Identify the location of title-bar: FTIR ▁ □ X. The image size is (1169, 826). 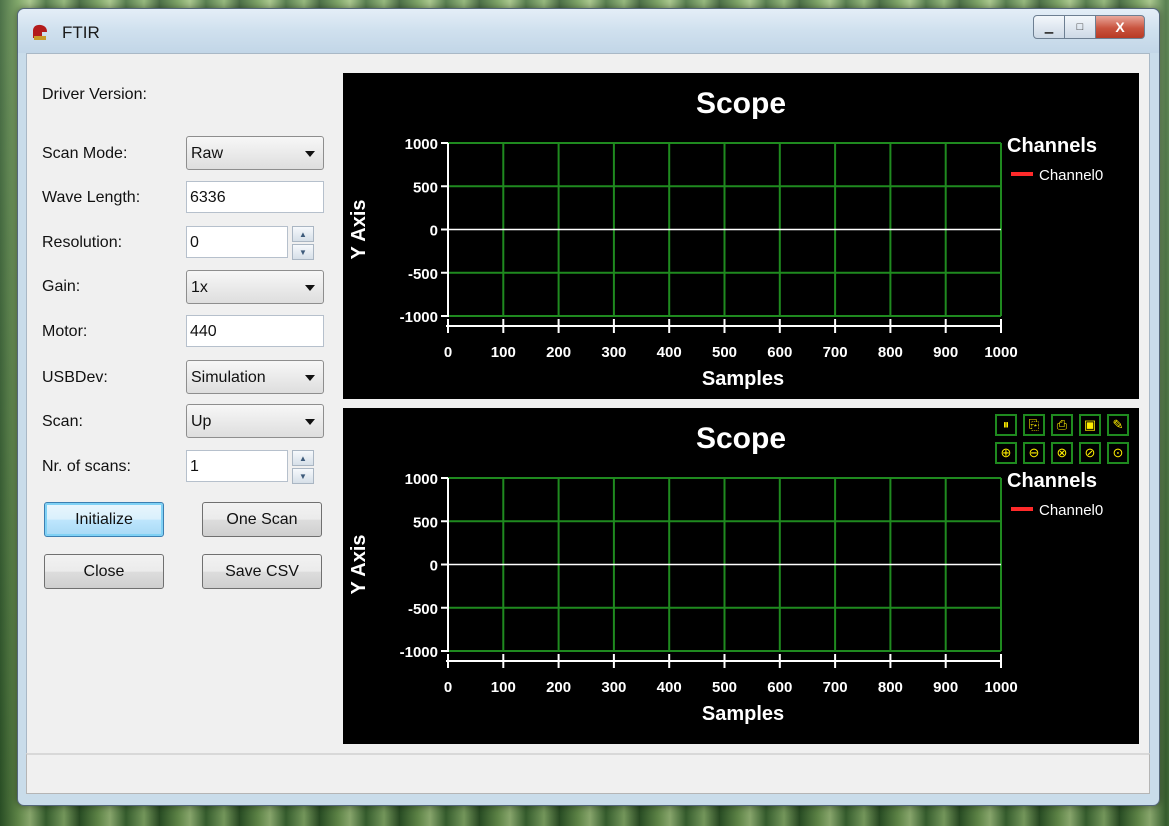
(588, 31).